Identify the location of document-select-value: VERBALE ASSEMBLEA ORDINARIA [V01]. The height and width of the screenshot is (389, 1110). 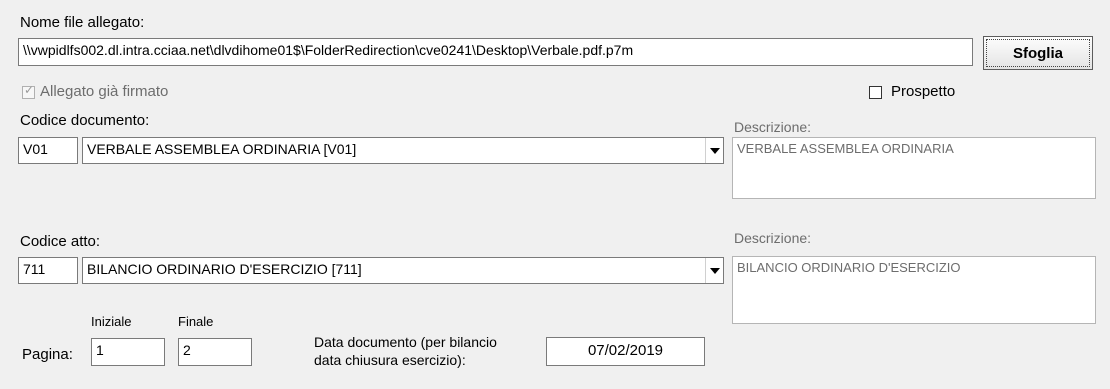
(222, 149).